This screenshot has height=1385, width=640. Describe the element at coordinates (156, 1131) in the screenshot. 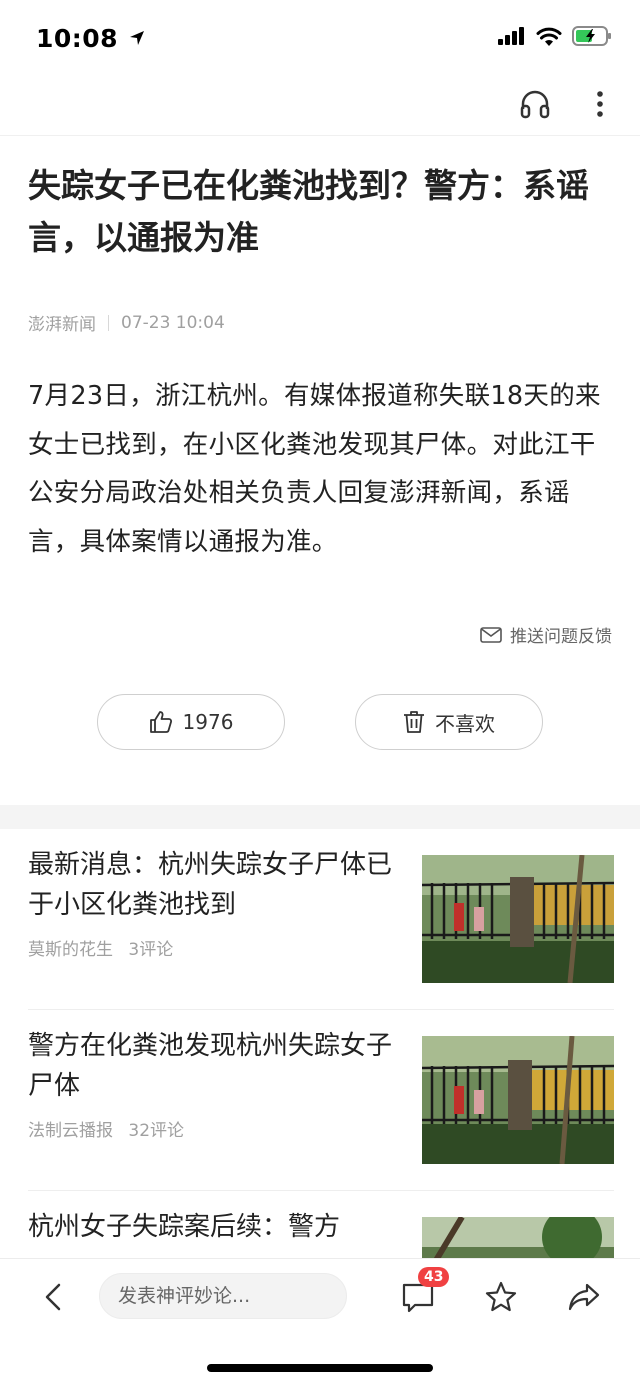

I see `news-comment-count: 32评论` at that location.